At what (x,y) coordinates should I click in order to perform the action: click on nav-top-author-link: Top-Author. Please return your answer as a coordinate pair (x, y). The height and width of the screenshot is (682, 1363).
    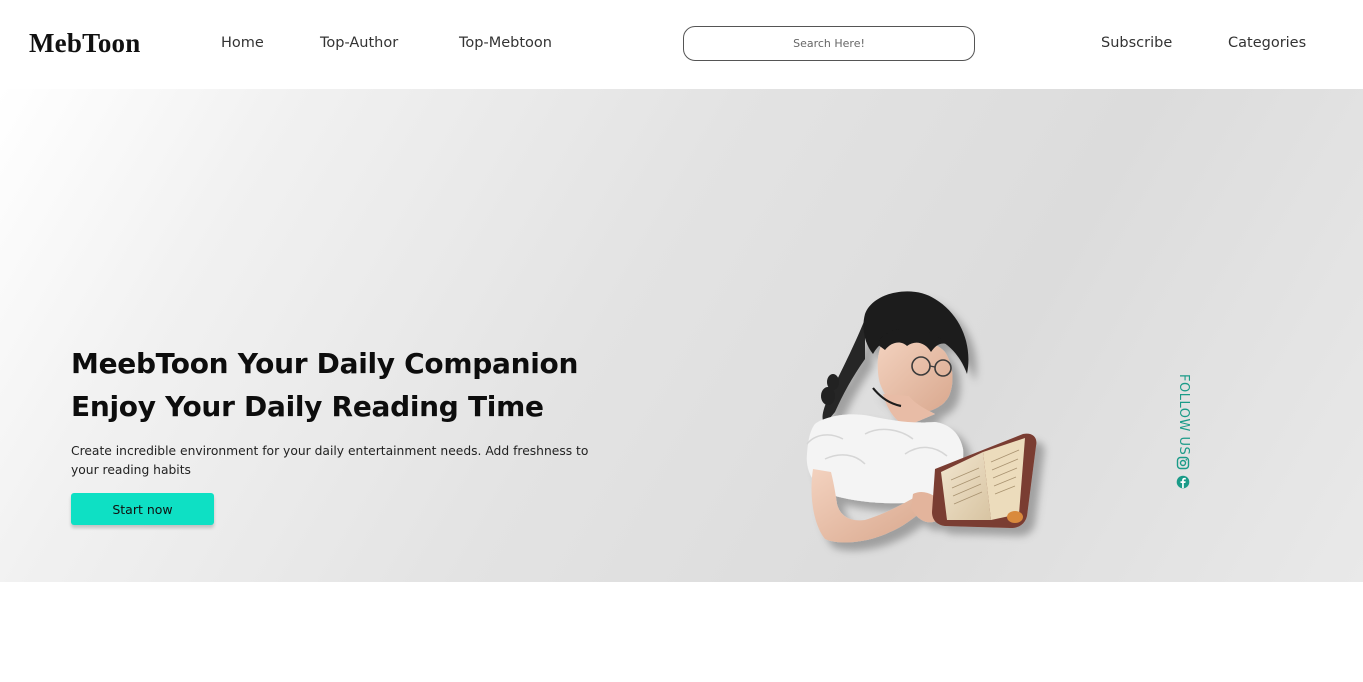
    Looking at the image, I should click on (359, 43).